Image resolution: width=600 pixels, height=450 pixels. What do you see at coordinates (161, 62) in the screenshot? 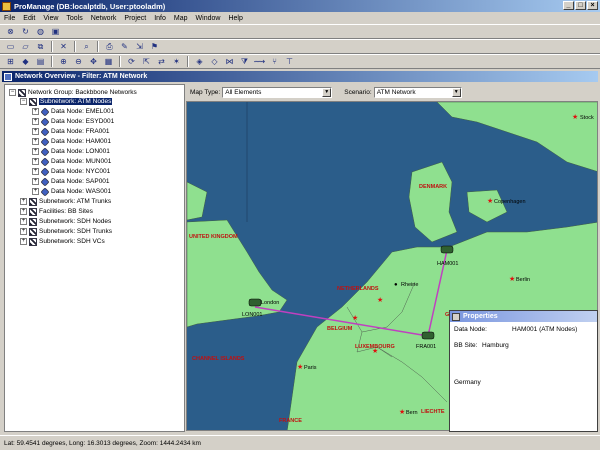
I see `link-icon: ⇄` at bounding box center [161, 62].